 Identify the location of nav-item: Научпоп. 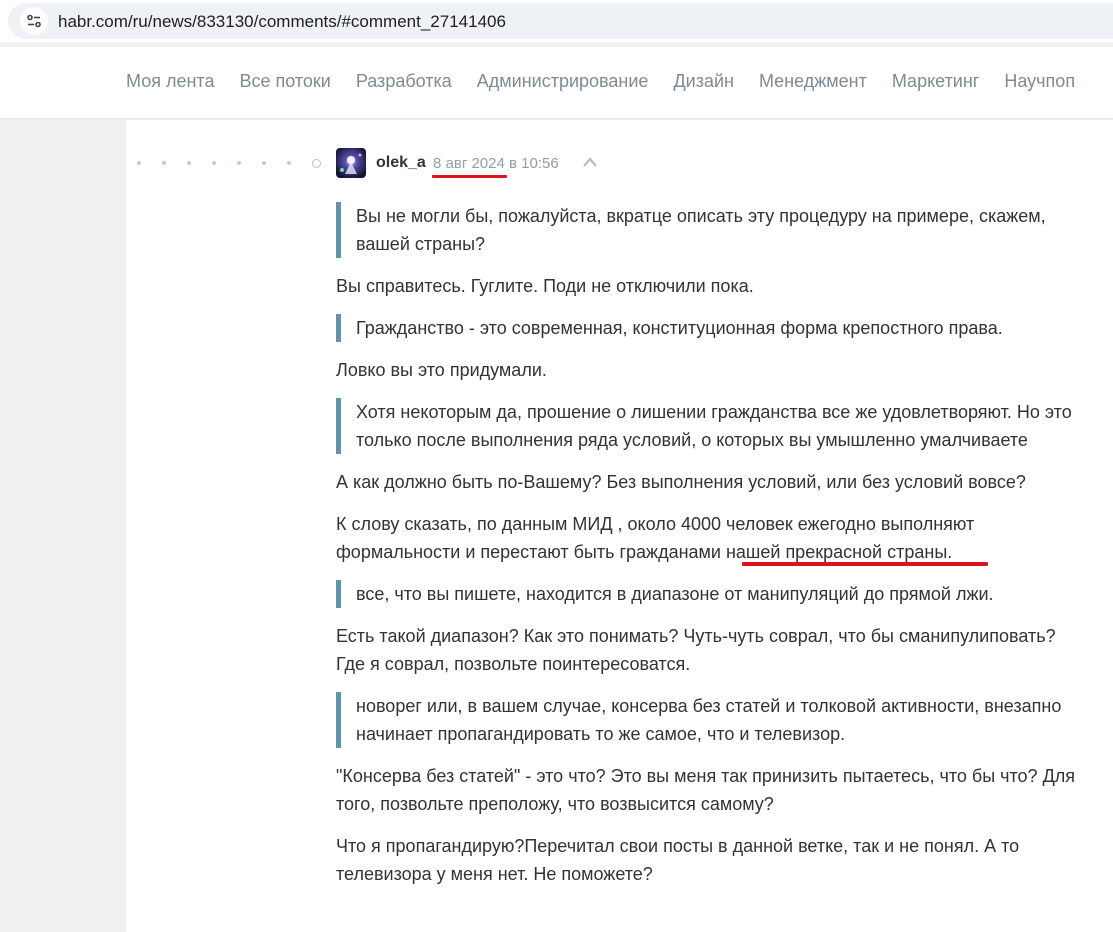
(1039, 81).